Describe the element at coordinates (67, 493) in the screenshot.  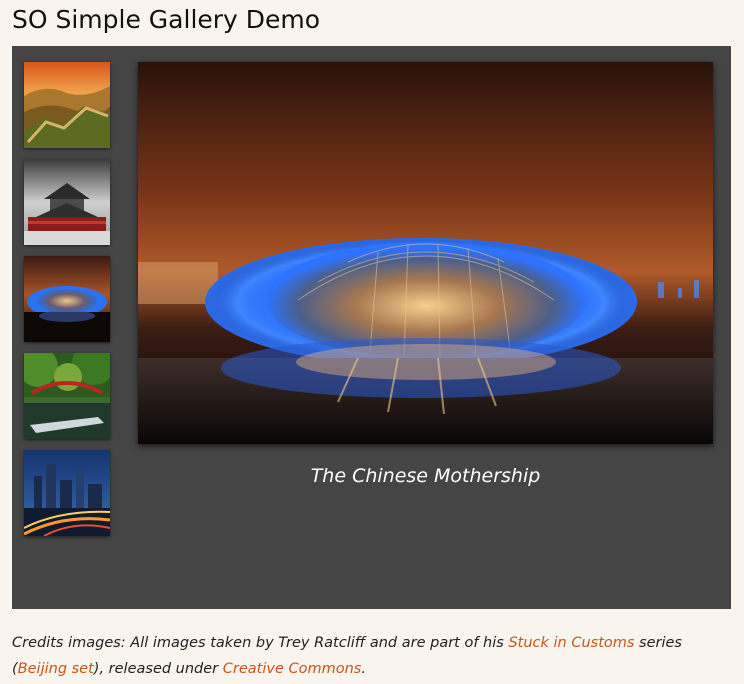
I see `city-night-thumbnail` at that location.